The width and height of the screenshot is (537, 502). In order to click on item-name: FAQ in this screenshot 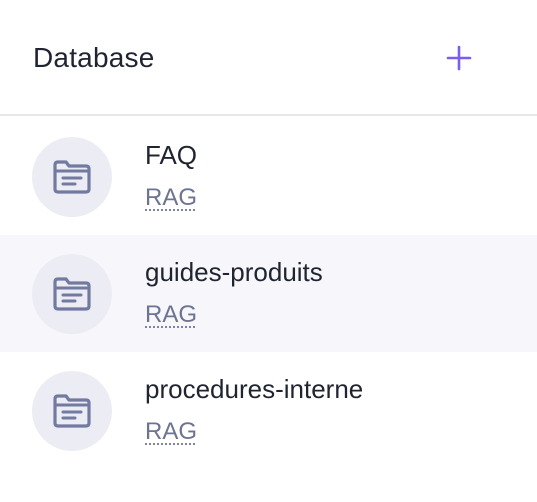, I will do `click(171, 155)`.